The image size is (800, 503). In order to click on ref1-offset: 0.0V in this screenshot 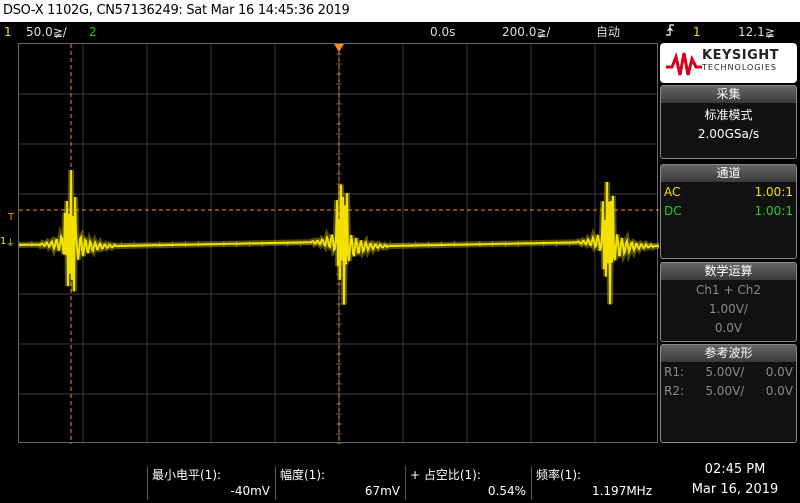, I will do `click(779, 372)`.